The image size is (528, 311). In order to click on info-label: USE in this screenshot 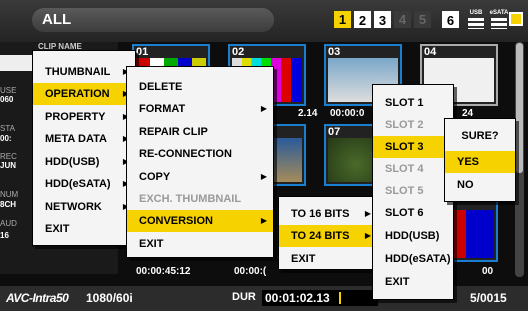, I will do `click(8, 90)`.